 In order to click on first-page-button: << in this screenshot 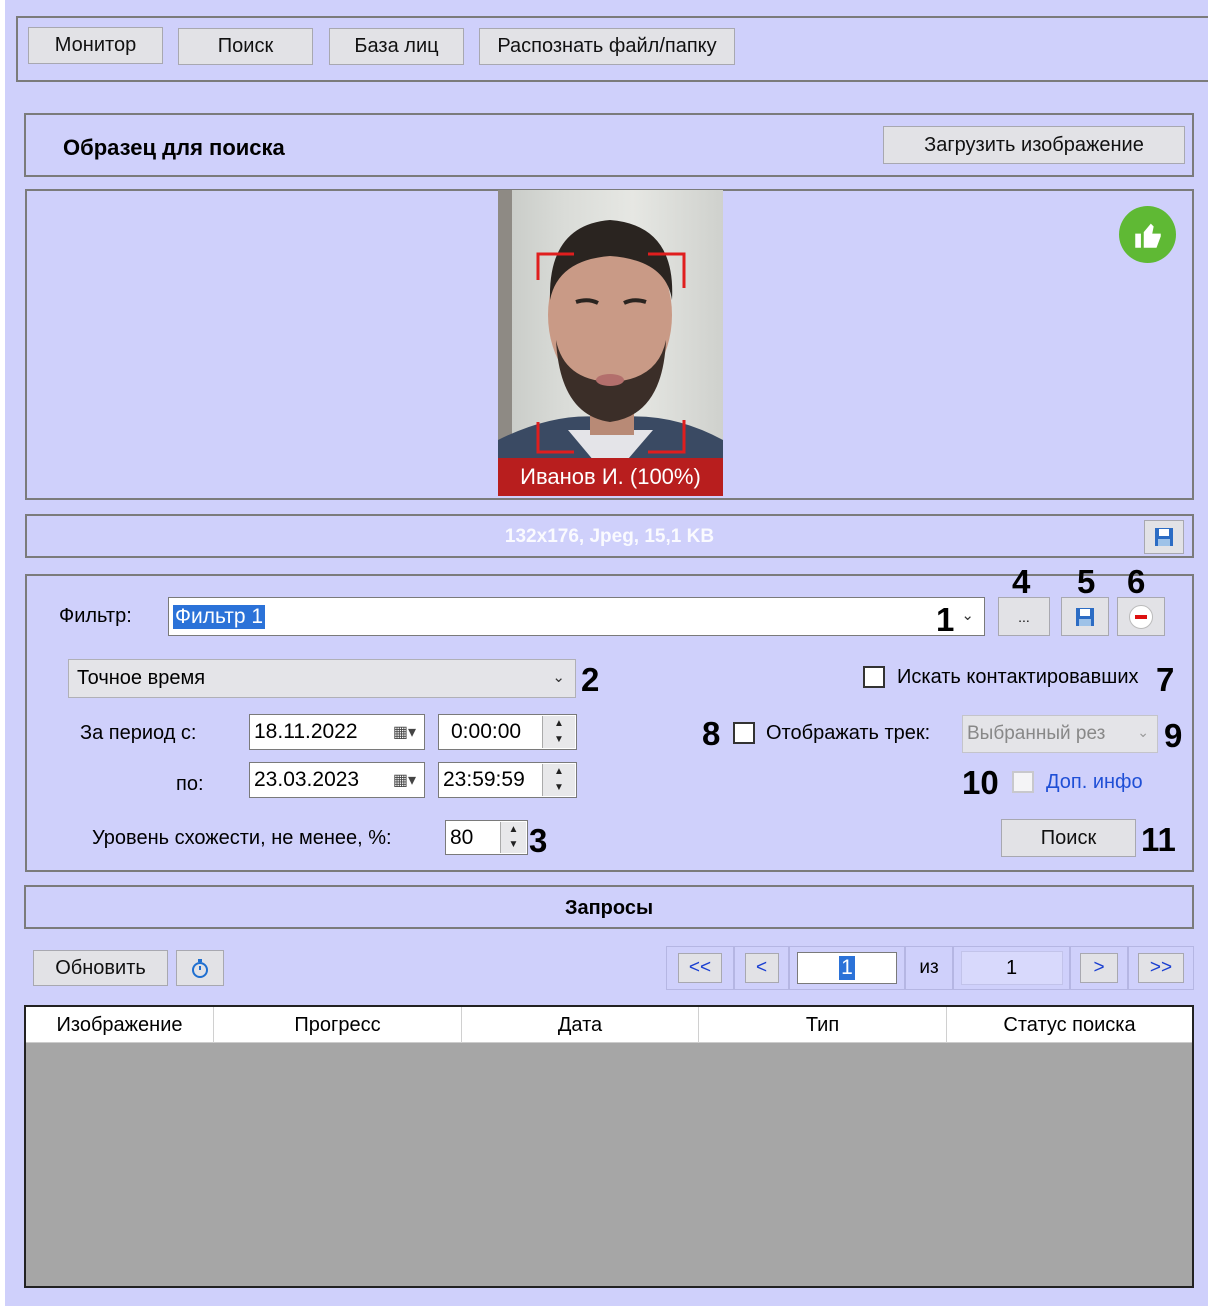, I will do `click(700, 968)`.